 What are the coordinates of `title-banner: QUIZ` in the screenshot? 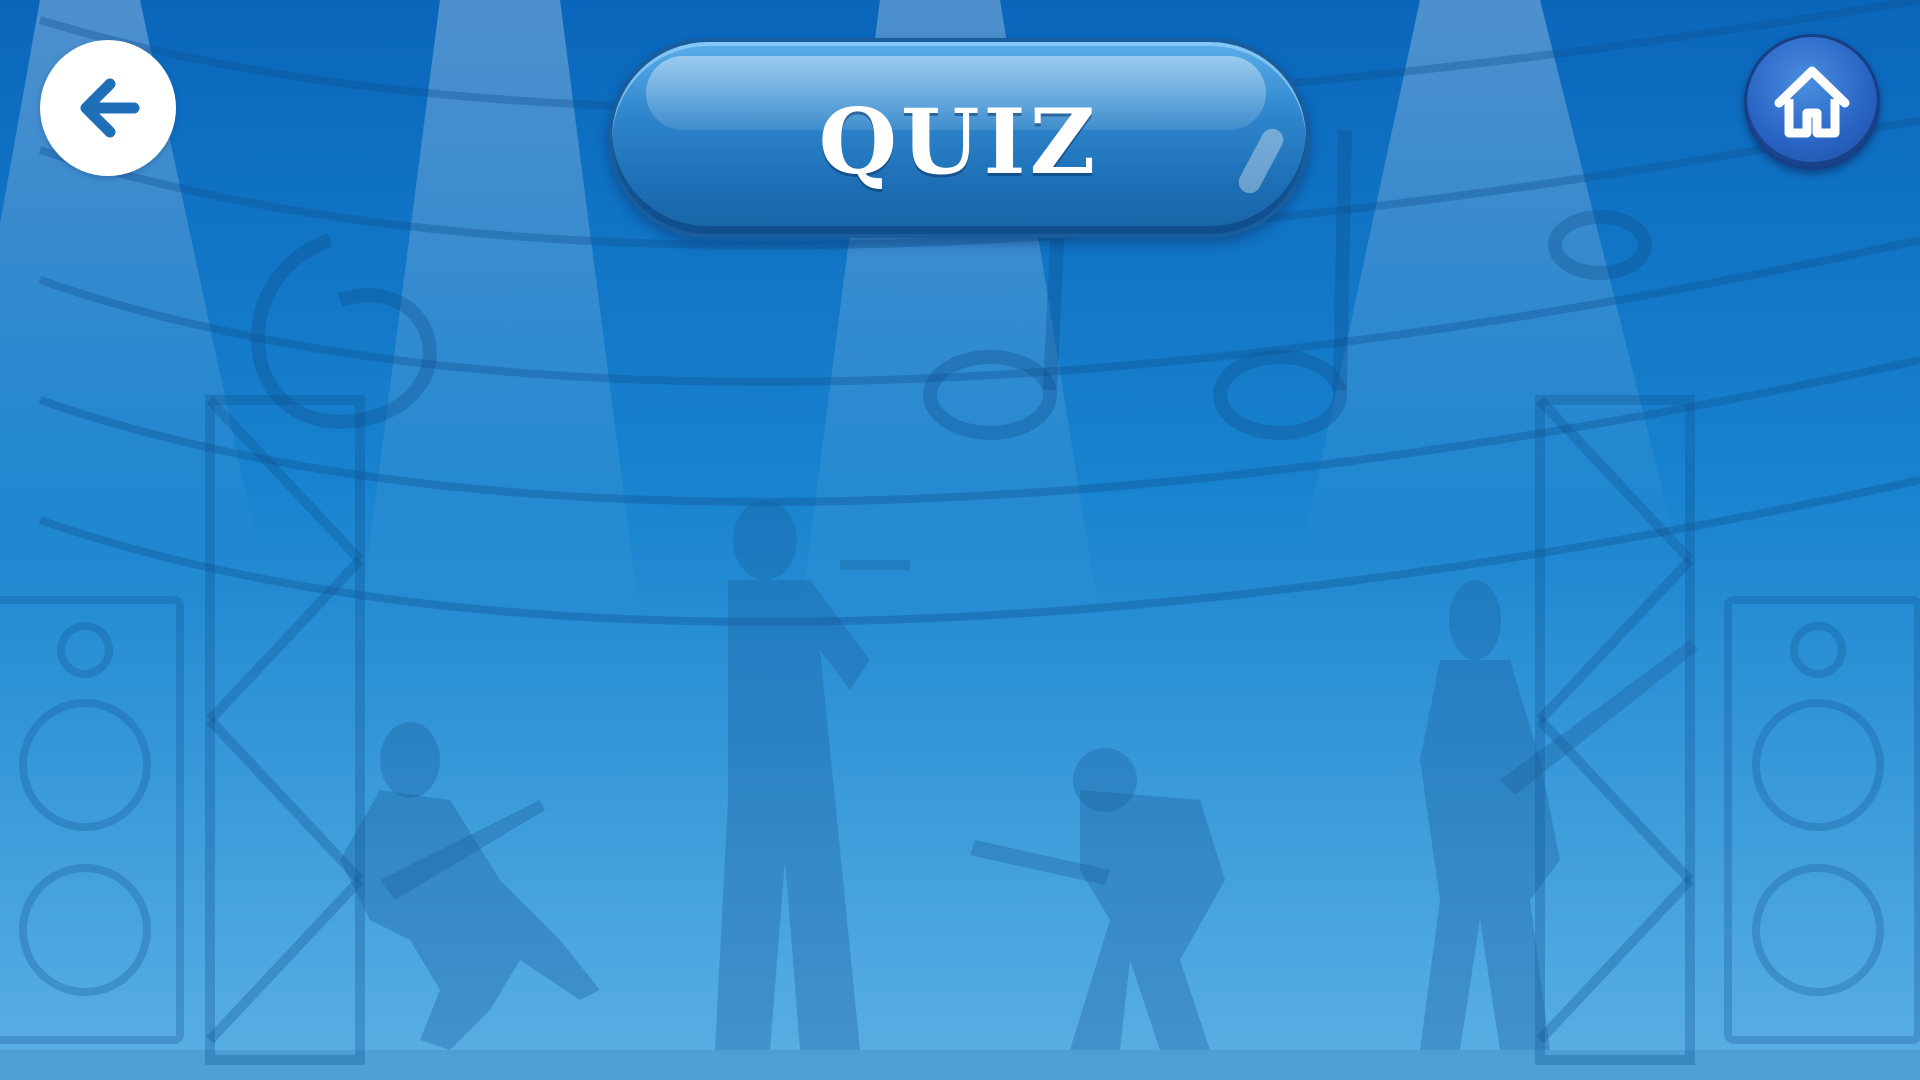 It's located at (959, 138).